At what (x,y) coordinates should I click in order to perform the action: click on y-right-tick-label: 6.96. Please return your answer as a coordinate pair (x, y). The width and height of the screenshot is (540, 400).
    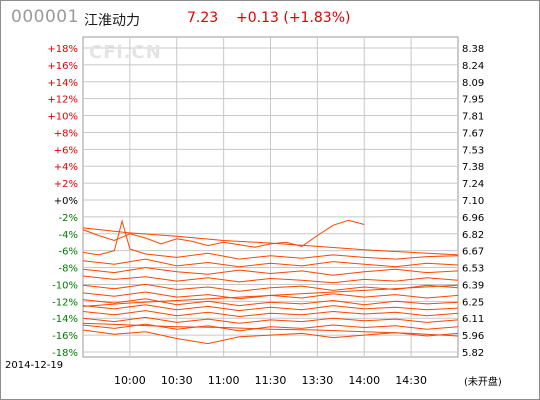
    Looking at the image, I should click on (473, 218).